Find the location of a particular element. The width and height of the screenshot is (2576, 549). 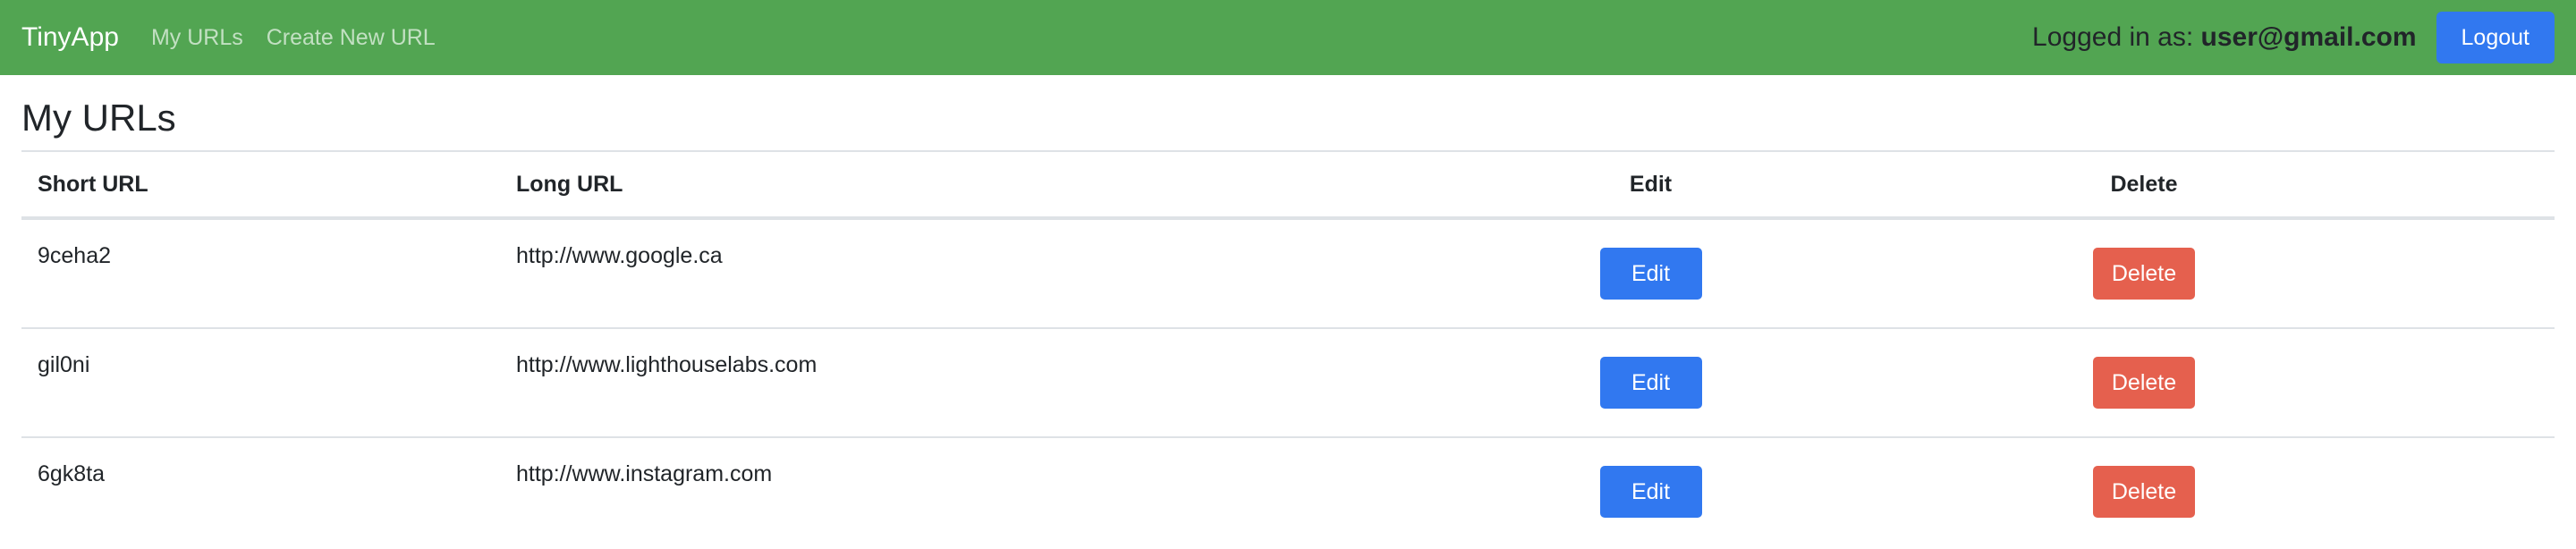

logout-button: Logout is located at coordinates (2495, 37).